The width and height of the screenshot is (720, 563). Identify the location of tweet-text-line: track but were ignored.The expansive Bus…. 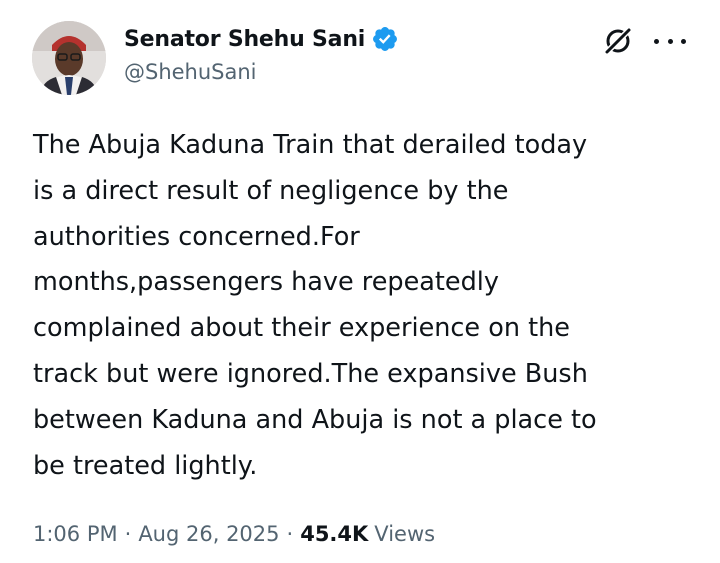
(310, 373).